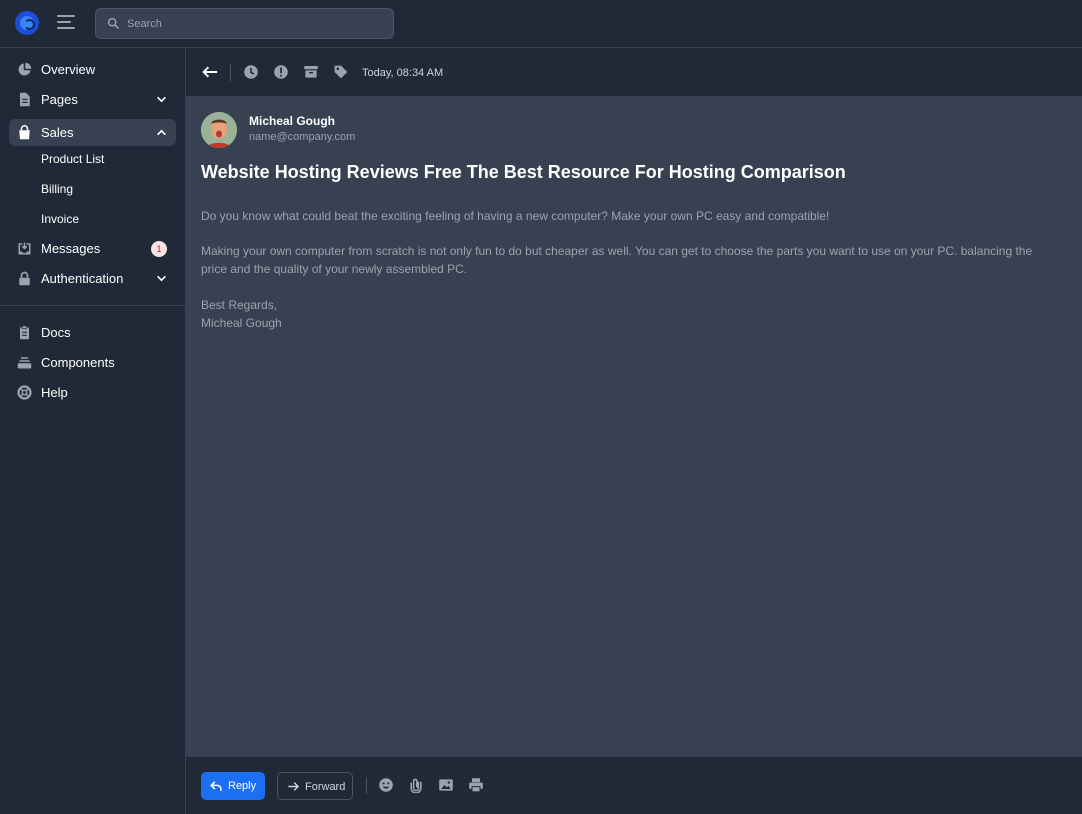 This screenshot has width=1082, height=814. Describe the element at coordinates (161, 132) in the screenshot. I see `chevron-up-icon` at that location.